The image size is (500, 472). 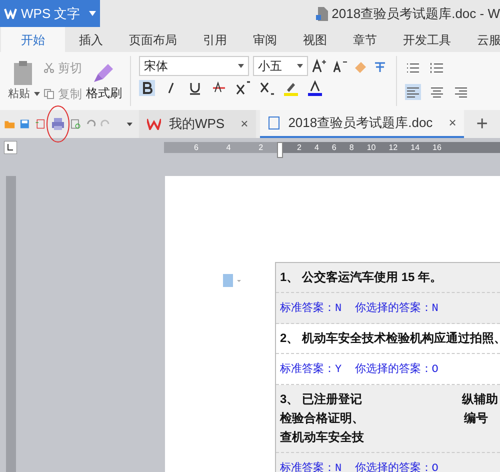 I want to click on underline-icon, so click(x=195, y=88).